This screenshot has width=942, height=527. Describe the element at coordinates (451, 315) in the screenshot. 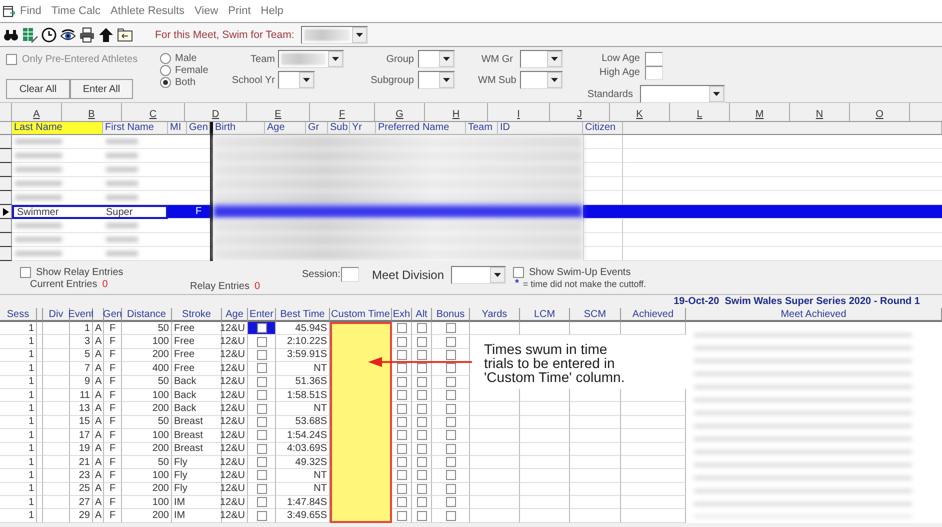

I see `column-header: Bonus` at that location.